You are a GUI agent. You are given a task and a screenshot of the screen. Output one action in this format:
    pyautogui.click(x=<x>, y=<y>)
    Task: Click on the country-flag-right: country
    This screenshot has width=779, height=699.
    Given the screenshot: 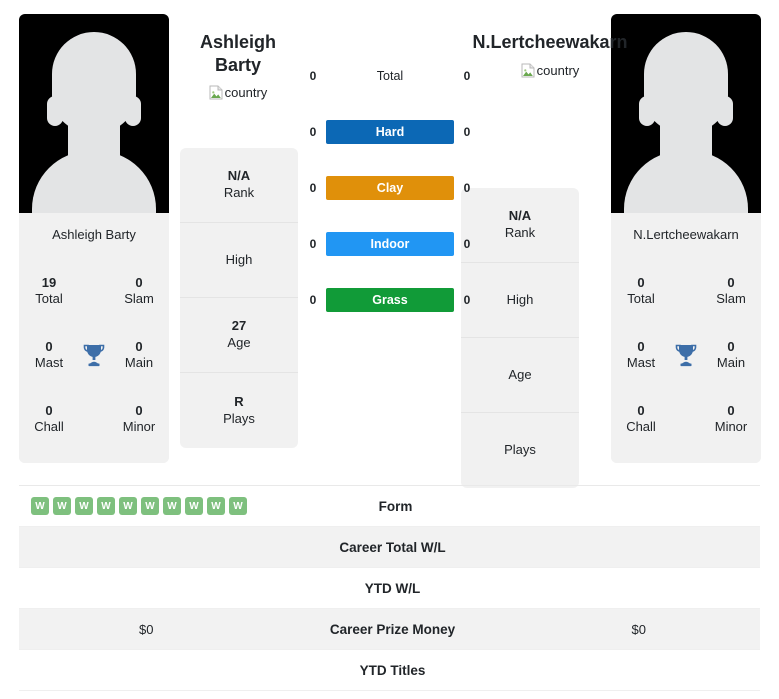 What is the action you would take?
    pyautogui.click(x=550, y=70)
    